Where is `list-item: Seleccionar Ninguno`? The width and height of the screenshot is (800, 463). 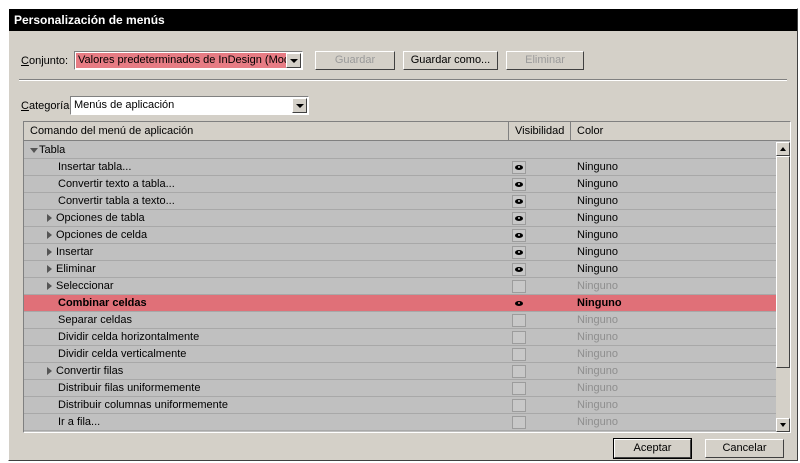
list-item: Seleccionar Ninguno is located at coordinates (400, 286).